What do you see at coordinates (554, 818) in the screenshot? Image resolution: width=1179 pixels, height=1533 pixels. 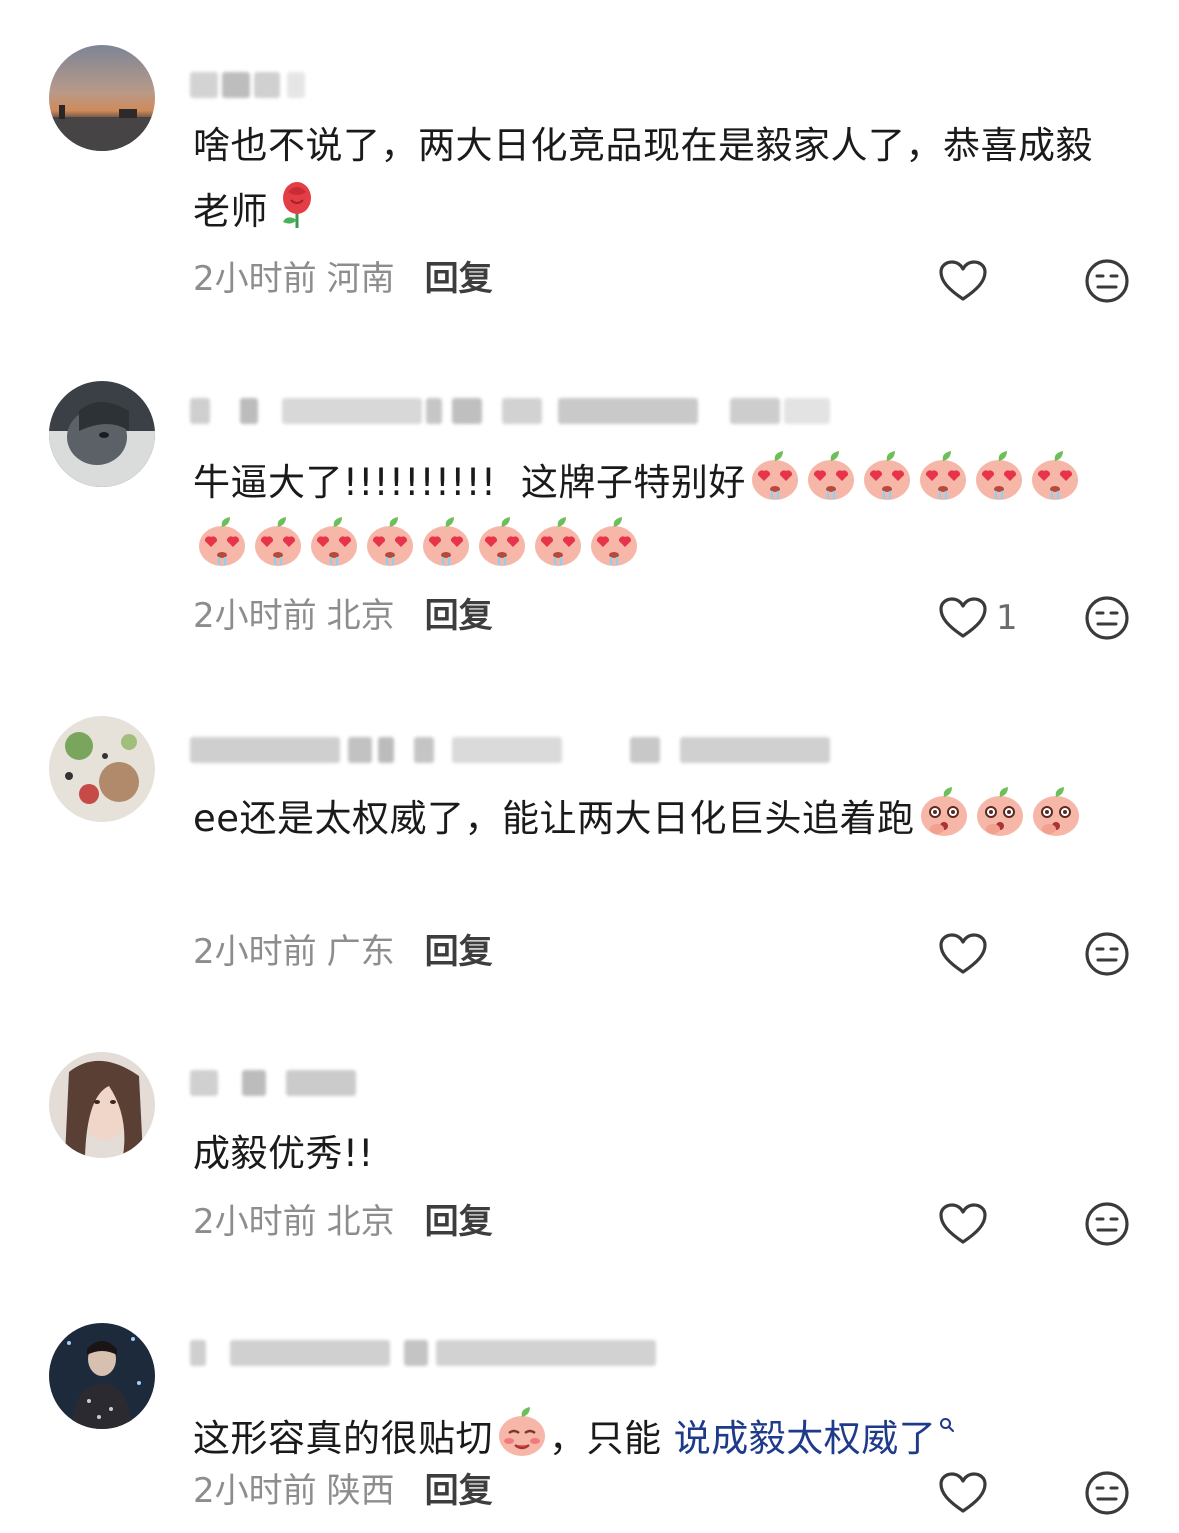 I see `comment-text-segment: ee还是太权威了，能让两大日化巨头追着跑` at bounding box center [554, 818].